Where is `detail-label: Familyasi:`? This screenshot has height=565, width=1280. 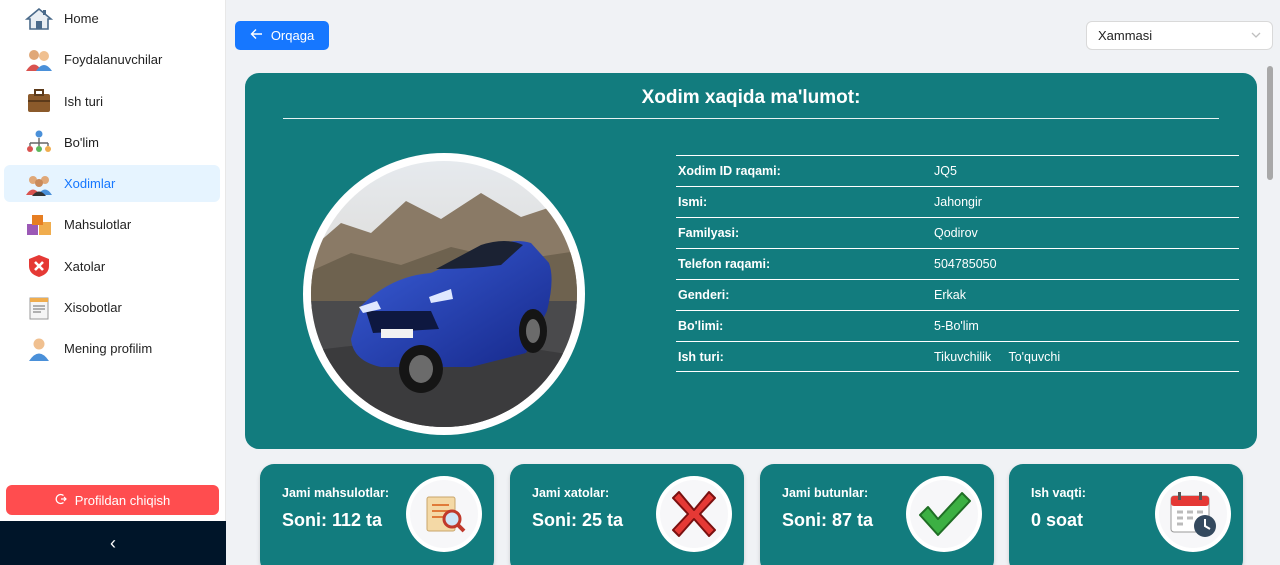
detail-label: Familyasi: is located at coordinates (709, 233).